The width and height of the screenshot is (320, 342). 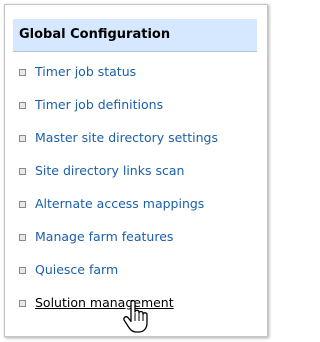 I want to click on timer-job-definitions-link: Timer job definitions, so click(x=99, y=104).